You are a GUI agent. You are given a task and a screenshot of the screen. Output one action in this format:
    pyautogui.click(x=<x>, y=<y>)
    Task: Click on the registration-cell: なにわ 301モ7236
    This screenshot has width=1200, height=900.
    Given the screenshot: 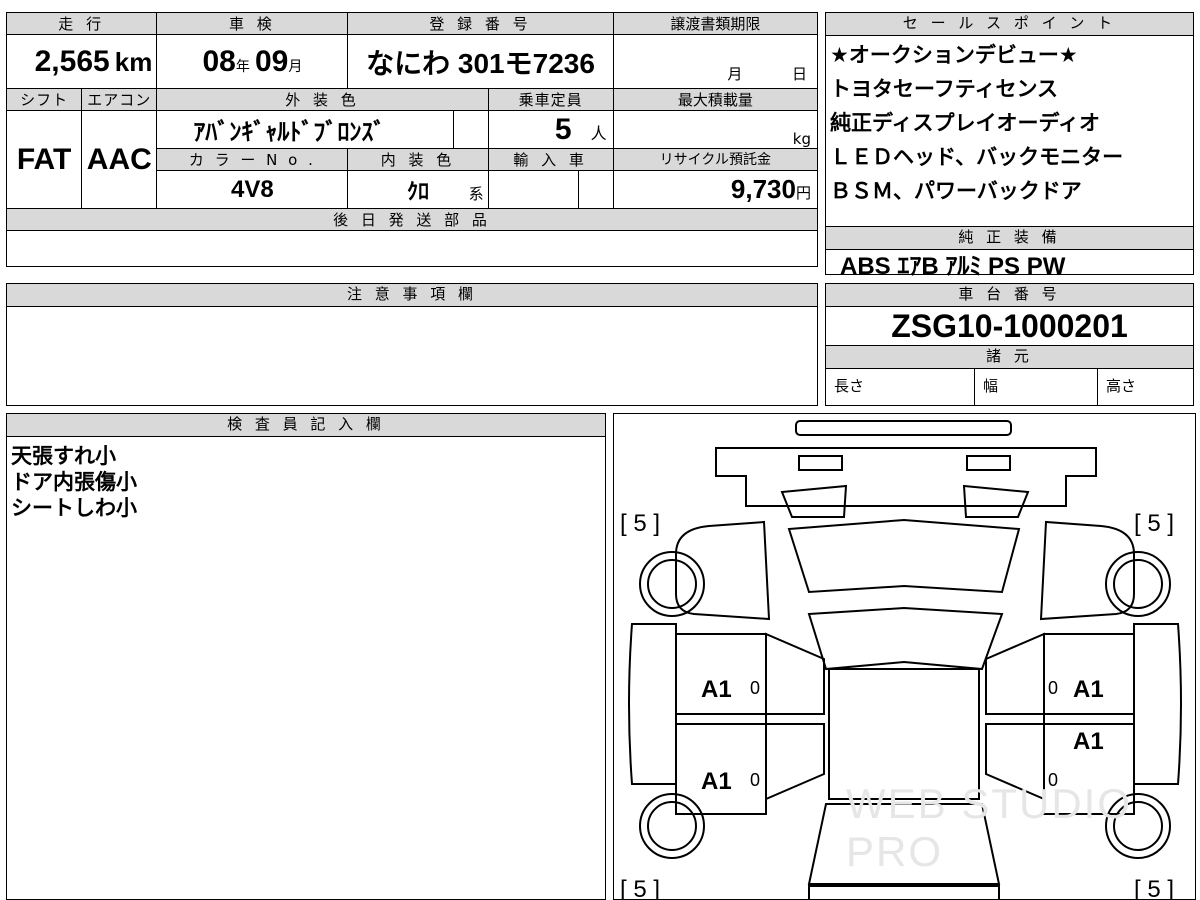 What is the action you would take?
    pyautogui.click(x=480, y=61)
    